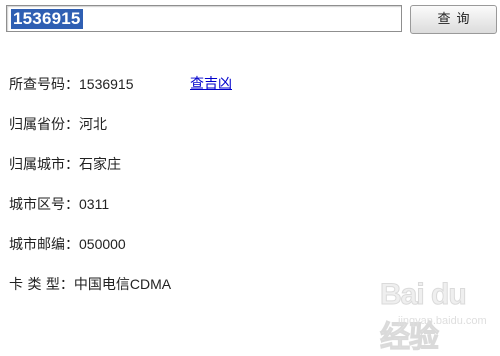 The image size is (500, 356). What do you see at coordinates (44, 125) in the screenshot?
I see `province-label: 归属省份：` at bounding box center [44, 125].